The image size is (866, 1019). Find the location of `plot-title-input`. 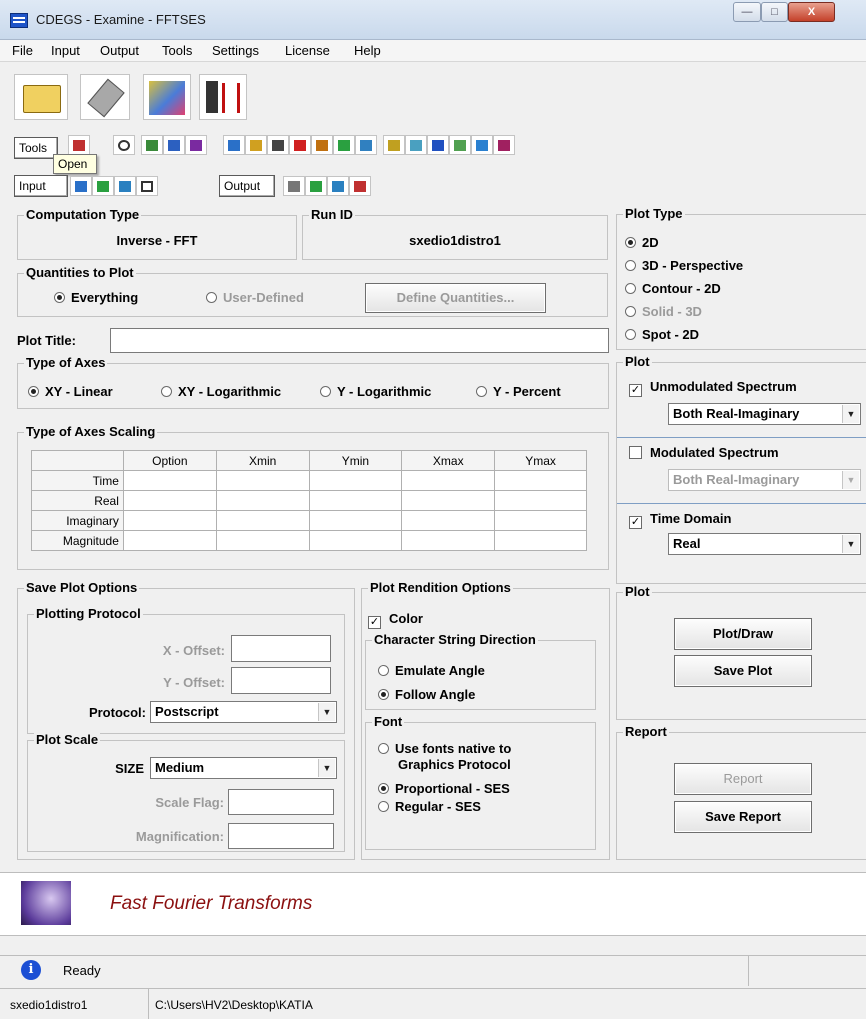

plot-title-input is located at coordinates (359, 340).